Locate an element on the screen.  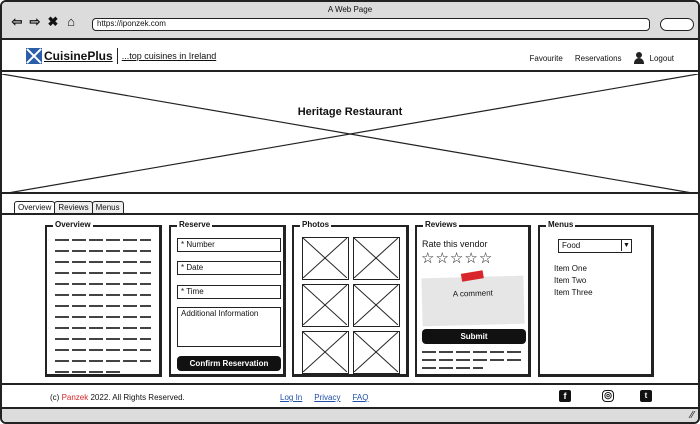
resize-grip-icon: ⁄⁄ is located at coordinates (692, 415).